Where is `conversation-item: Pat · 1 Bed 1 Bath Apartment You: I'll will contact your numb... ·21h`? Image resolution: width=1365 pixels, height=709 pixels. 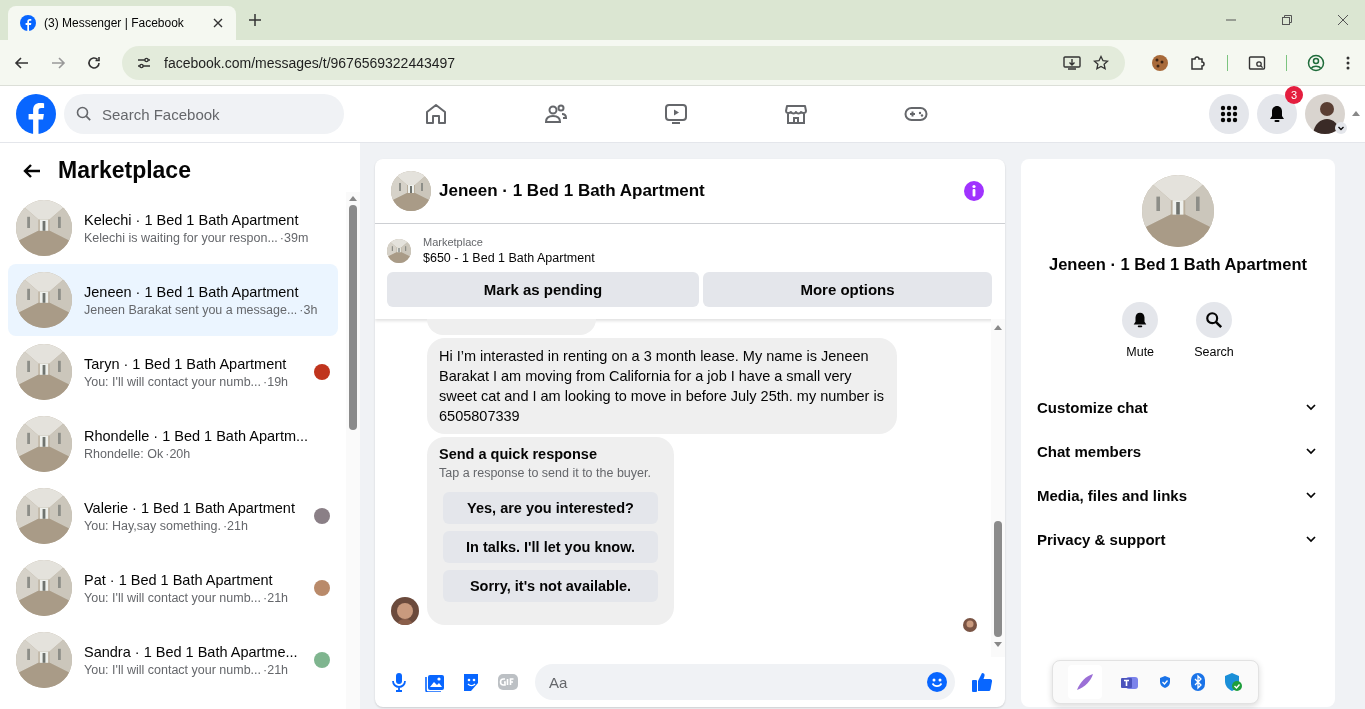 conversation-item: Pat · 1 Bed 1 Bath Apartment You: I'll will contact your numb... ·21h is located at coordinates (173, 588).